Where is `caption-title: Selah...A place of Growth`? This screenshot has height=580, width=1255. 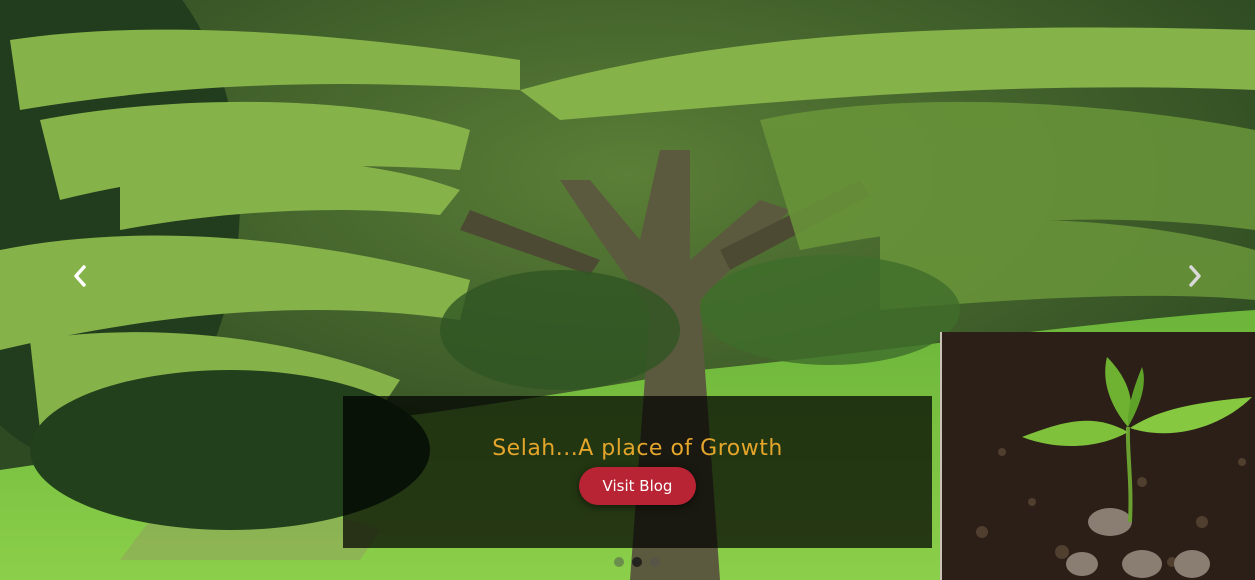
caption-title: Selah...A place of Growth is located at coordinates (637, 448).